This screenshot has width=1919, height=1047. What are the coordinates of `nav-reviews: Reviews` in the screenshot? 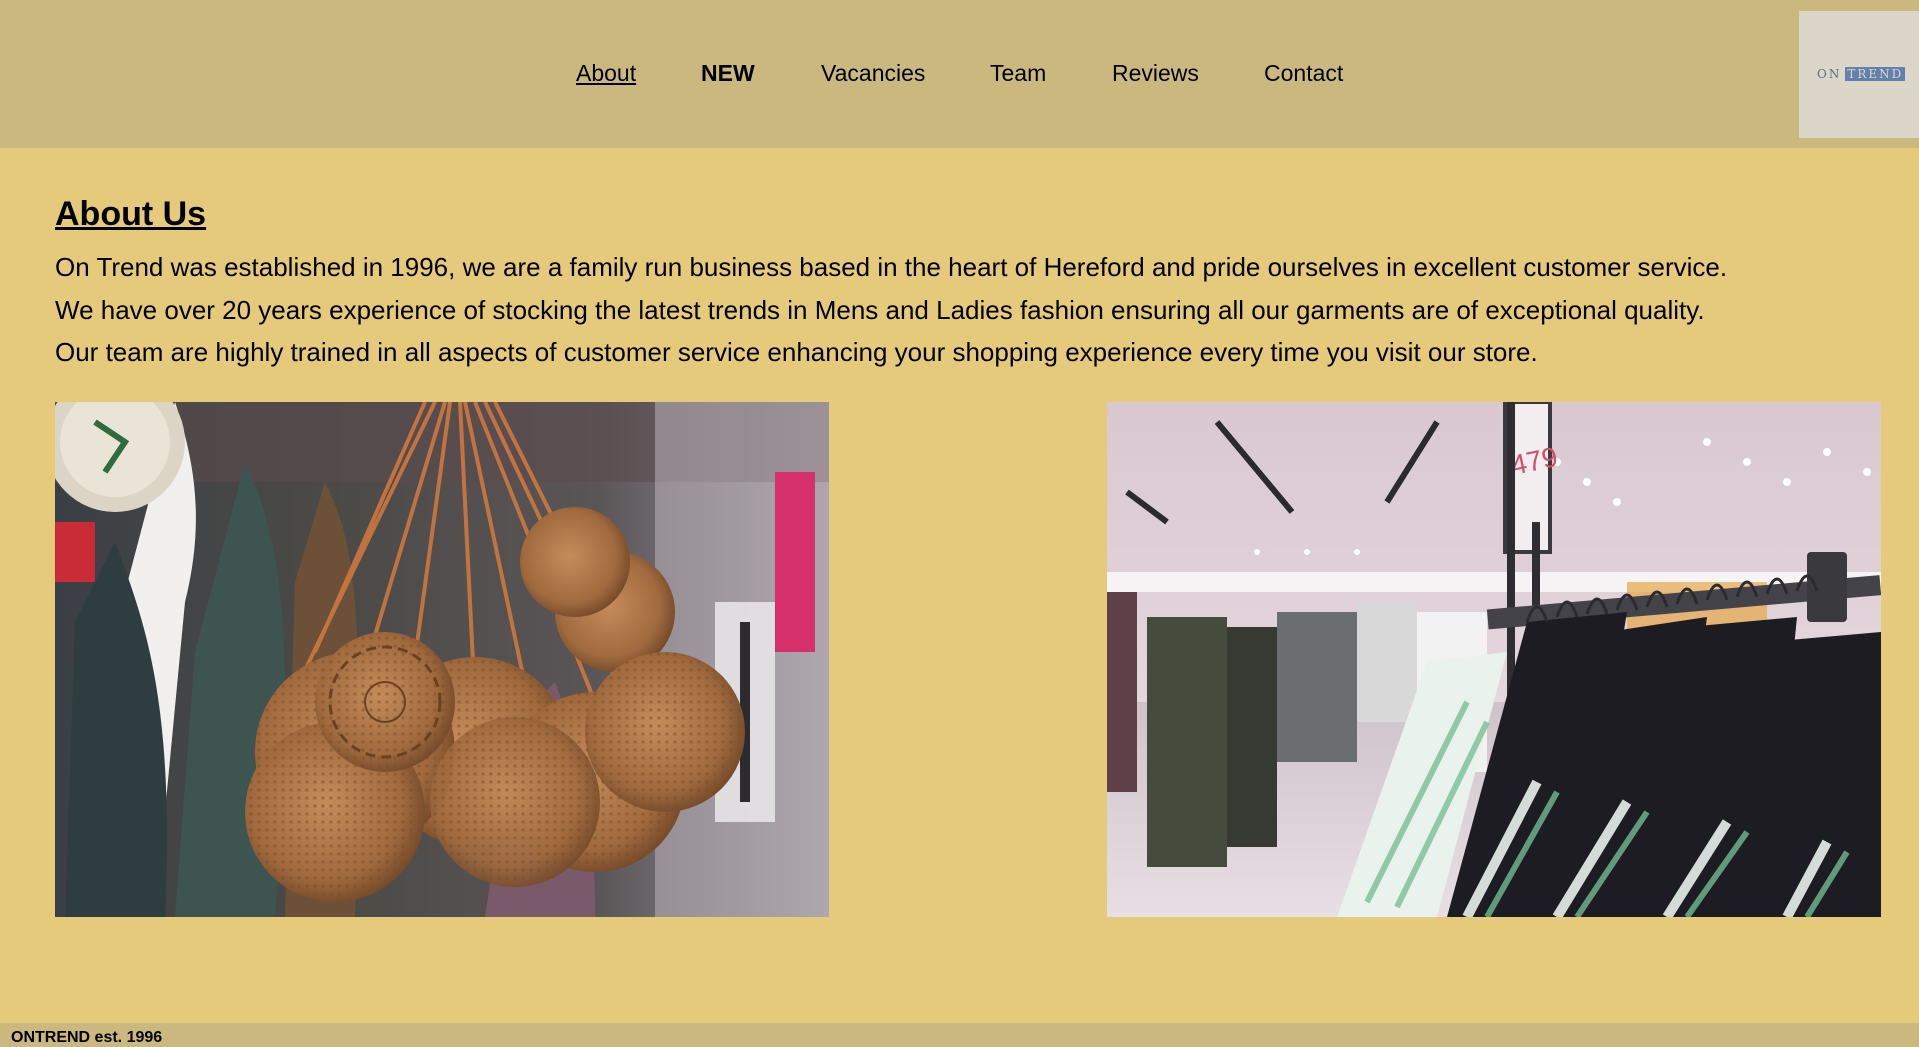 It's located at (1155, 73).